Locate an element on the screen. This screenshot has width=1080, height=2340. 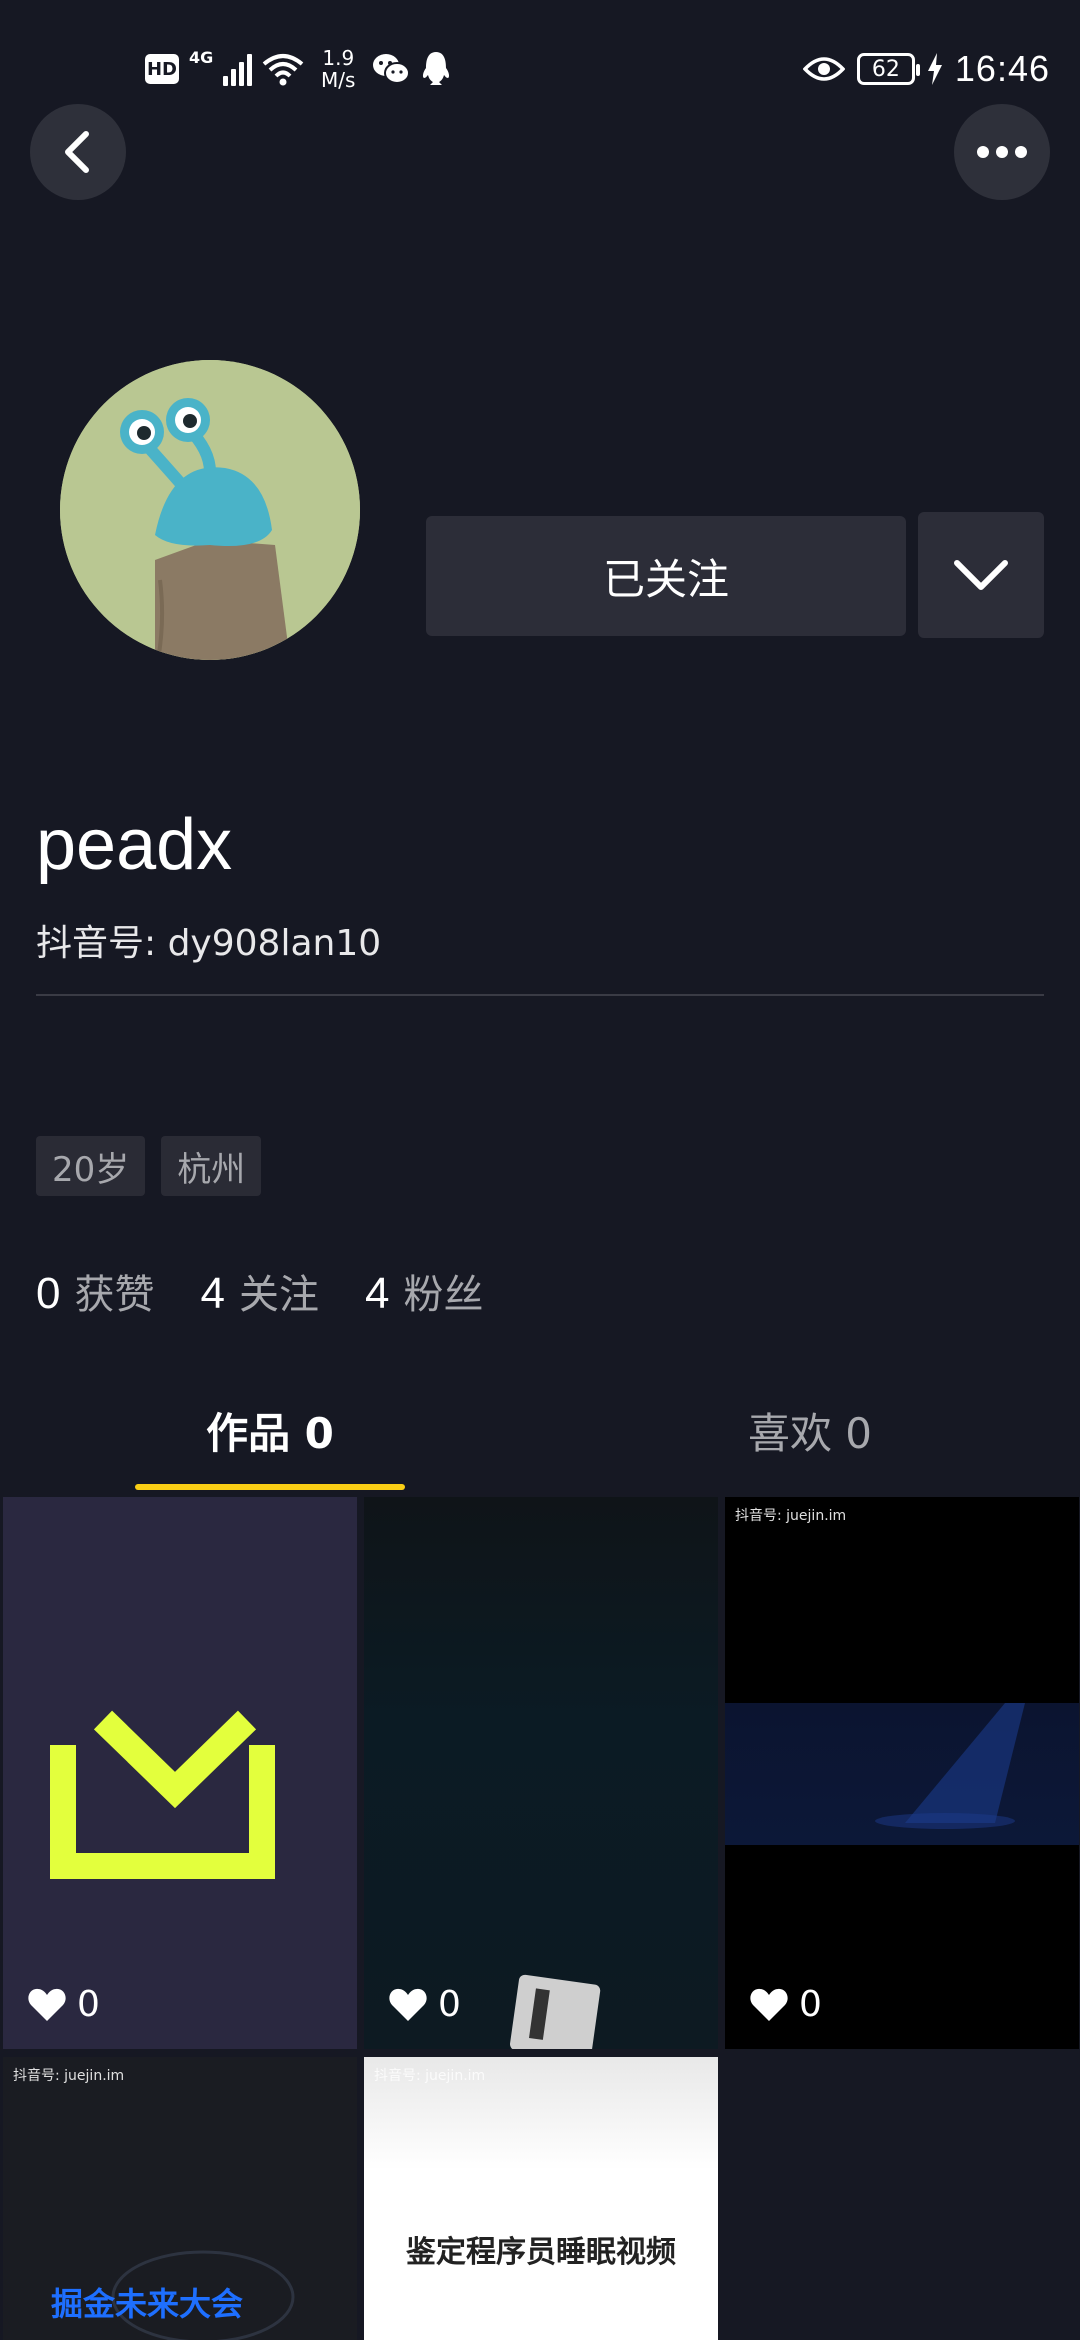
download-icon is located at coordinates (162, 1794).